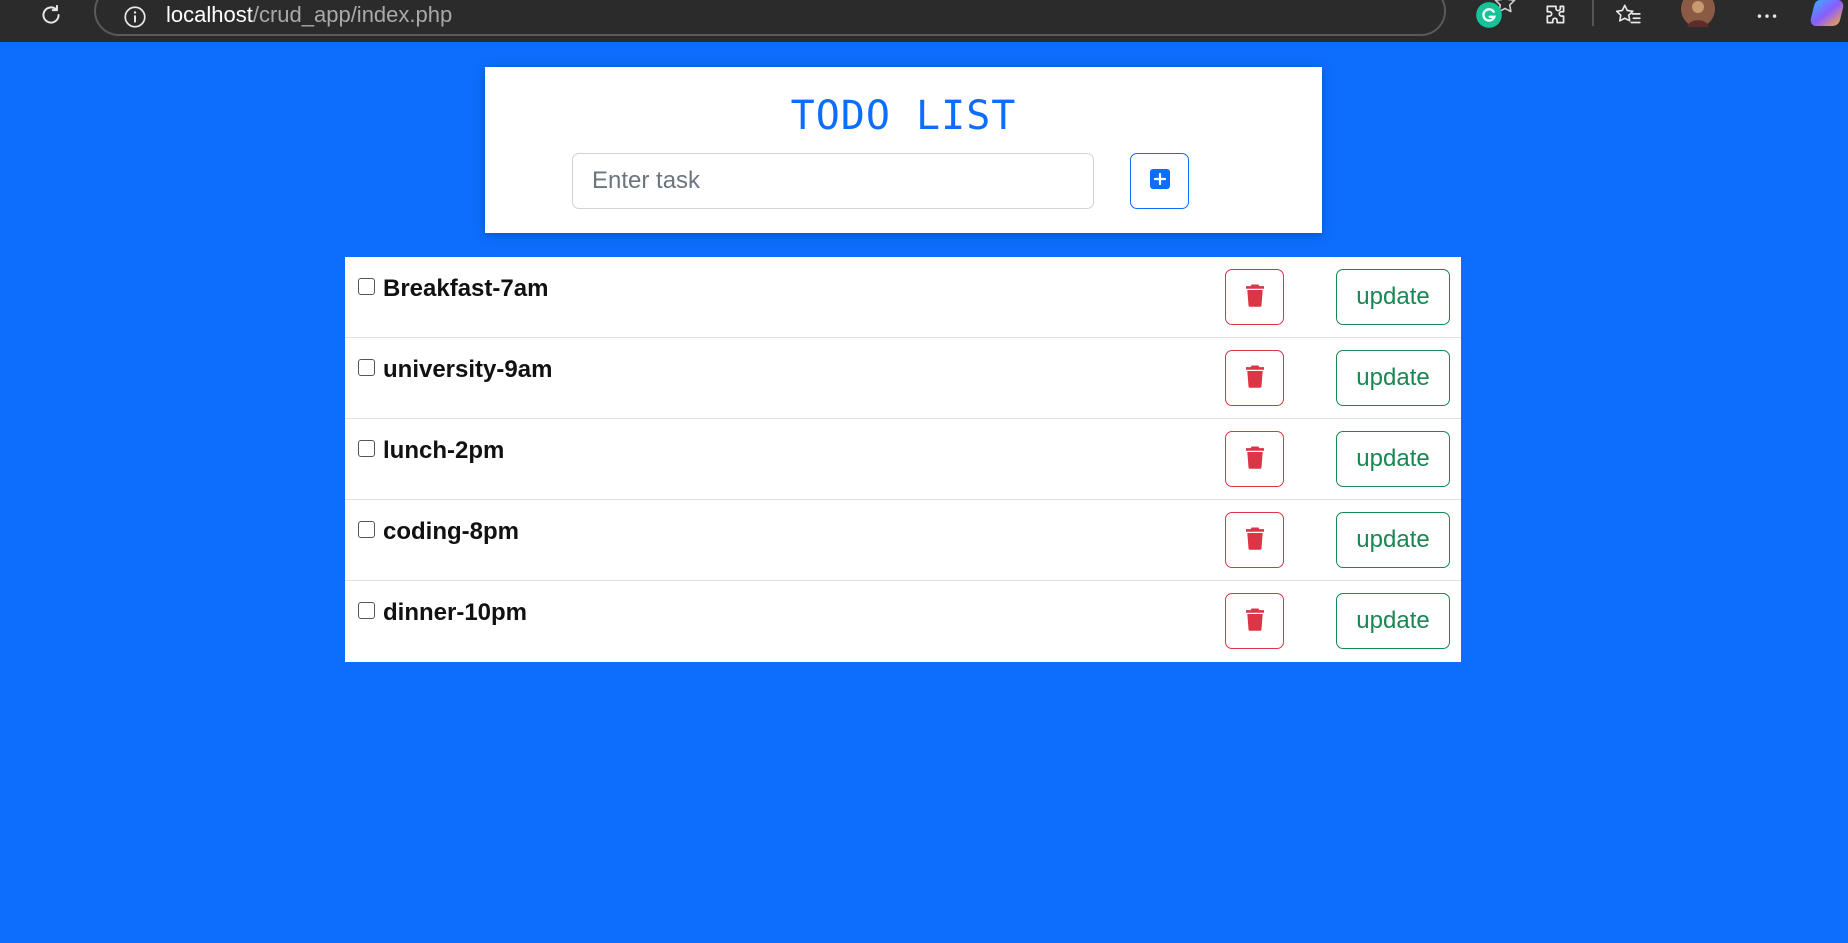 The width and height of the screenshot is (1848, 943). Describe the element at coordinates (903, 150) in the screenshot. I see `header-card: TODO LIST` at that location.